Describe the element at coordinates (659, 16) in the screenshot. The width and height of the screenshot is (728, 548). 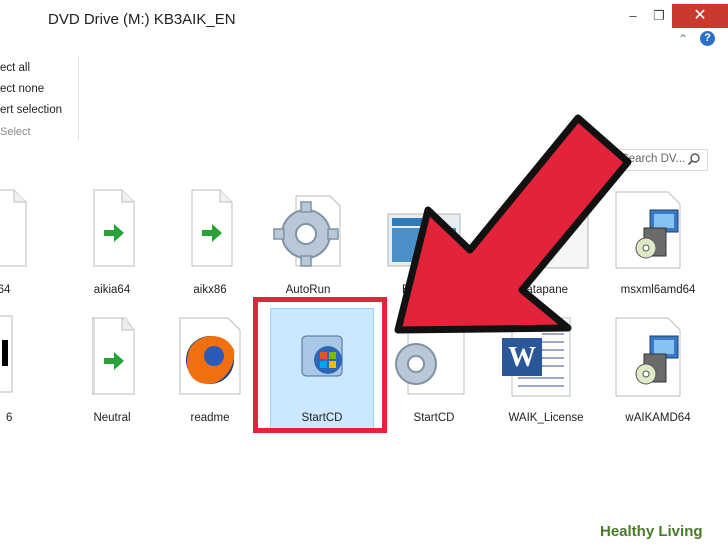
I see `maximize-button: ❐` at that location.